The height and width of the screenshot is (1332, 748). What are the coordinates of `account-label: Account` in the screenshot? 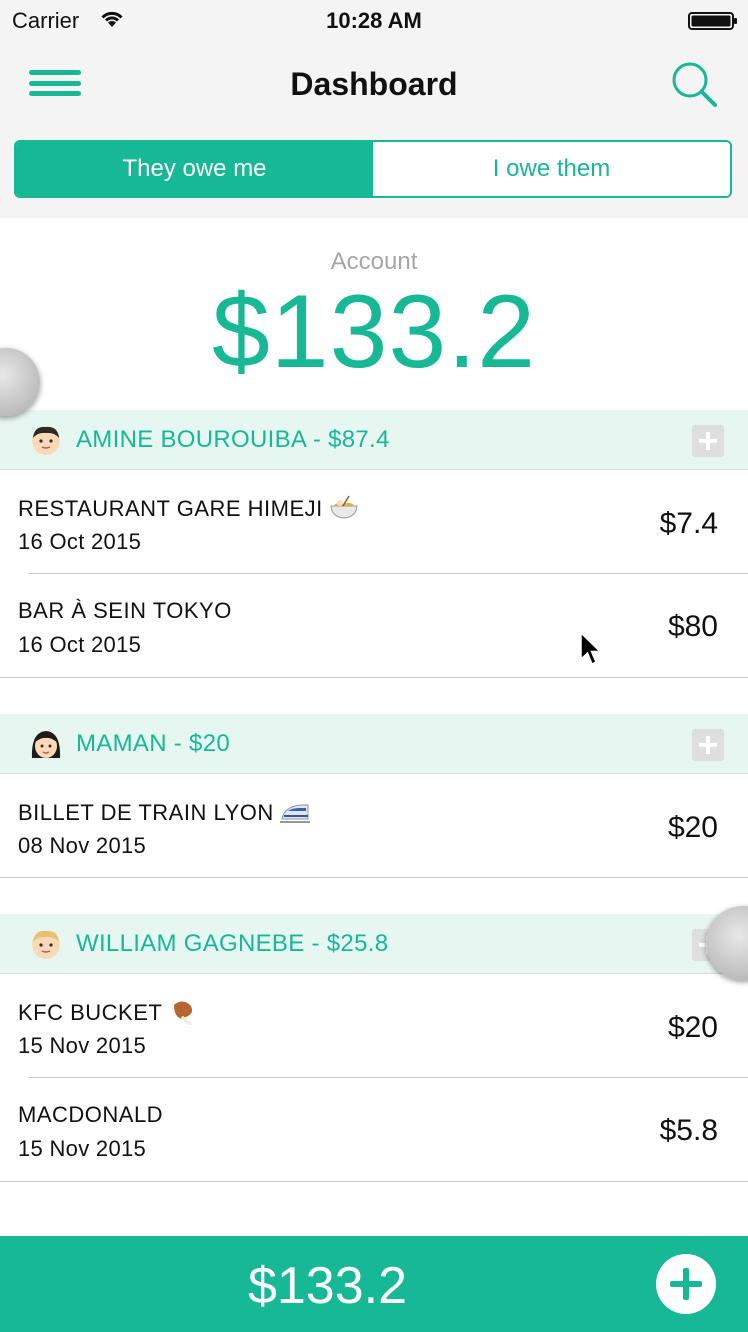 It's located at (374, 261).